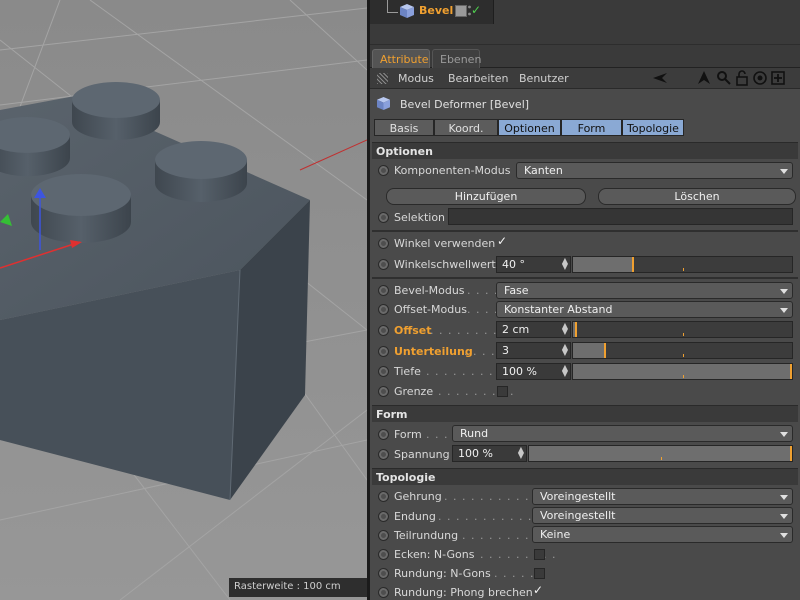  Describe the element at coordinates (660, 453) in the screenshot. I see `spannung-slider` at that location.